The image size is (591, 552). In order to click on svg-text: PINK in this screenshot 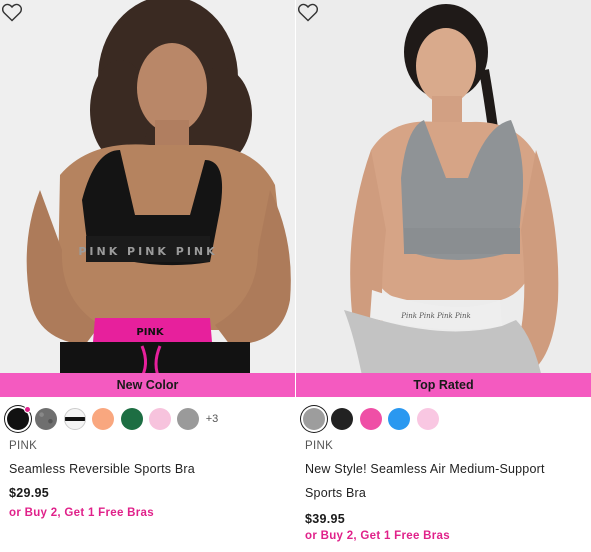, I will do `click(150, 332)`.